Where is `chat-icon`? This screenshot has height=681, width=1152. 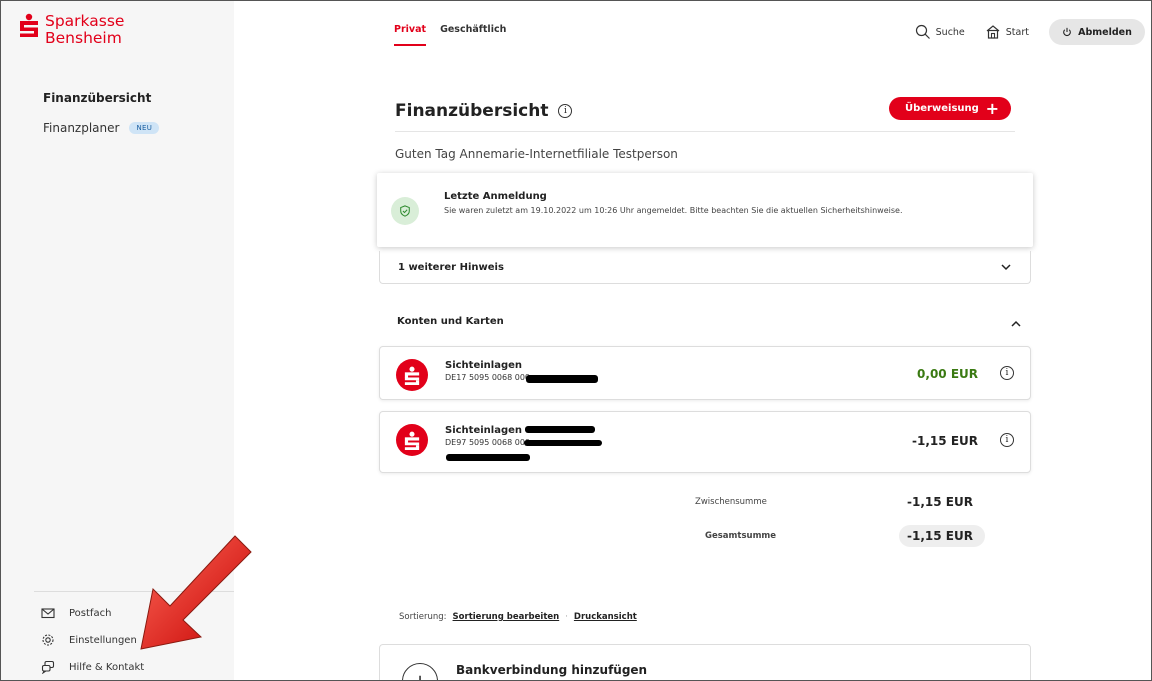
chat-icon is located at coordinates (48, 667).